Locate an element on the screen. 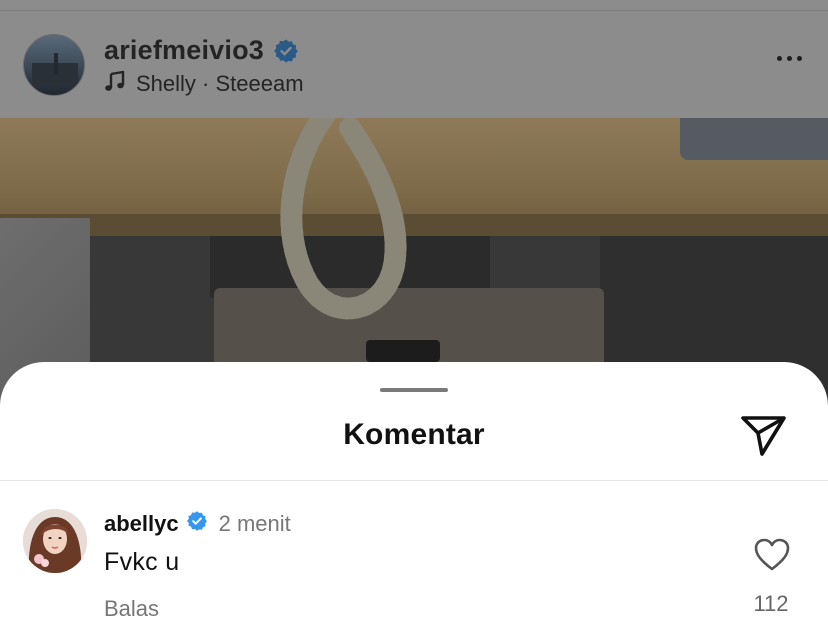 Image resolution: width=828 pixels, height=622 pixels. post-username-row: ariefmeivio3 is located at coordinates (201, 50).